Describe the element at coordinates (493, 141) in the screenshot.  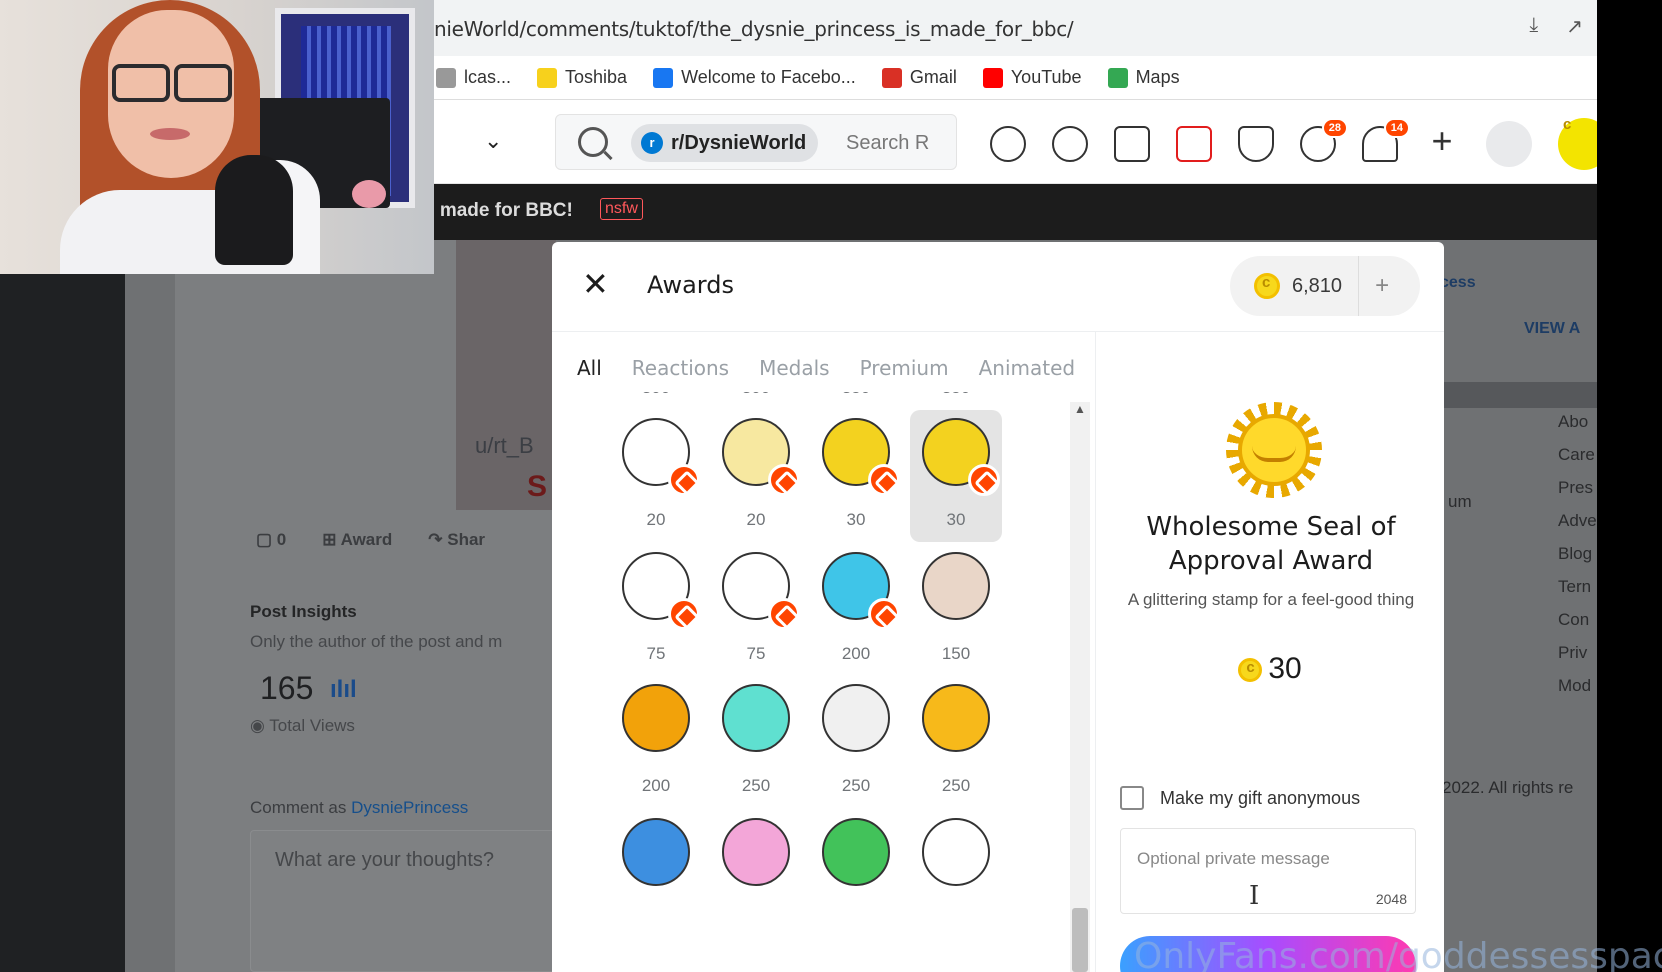
I see `chevron-down-icon: ⌄` at that location.